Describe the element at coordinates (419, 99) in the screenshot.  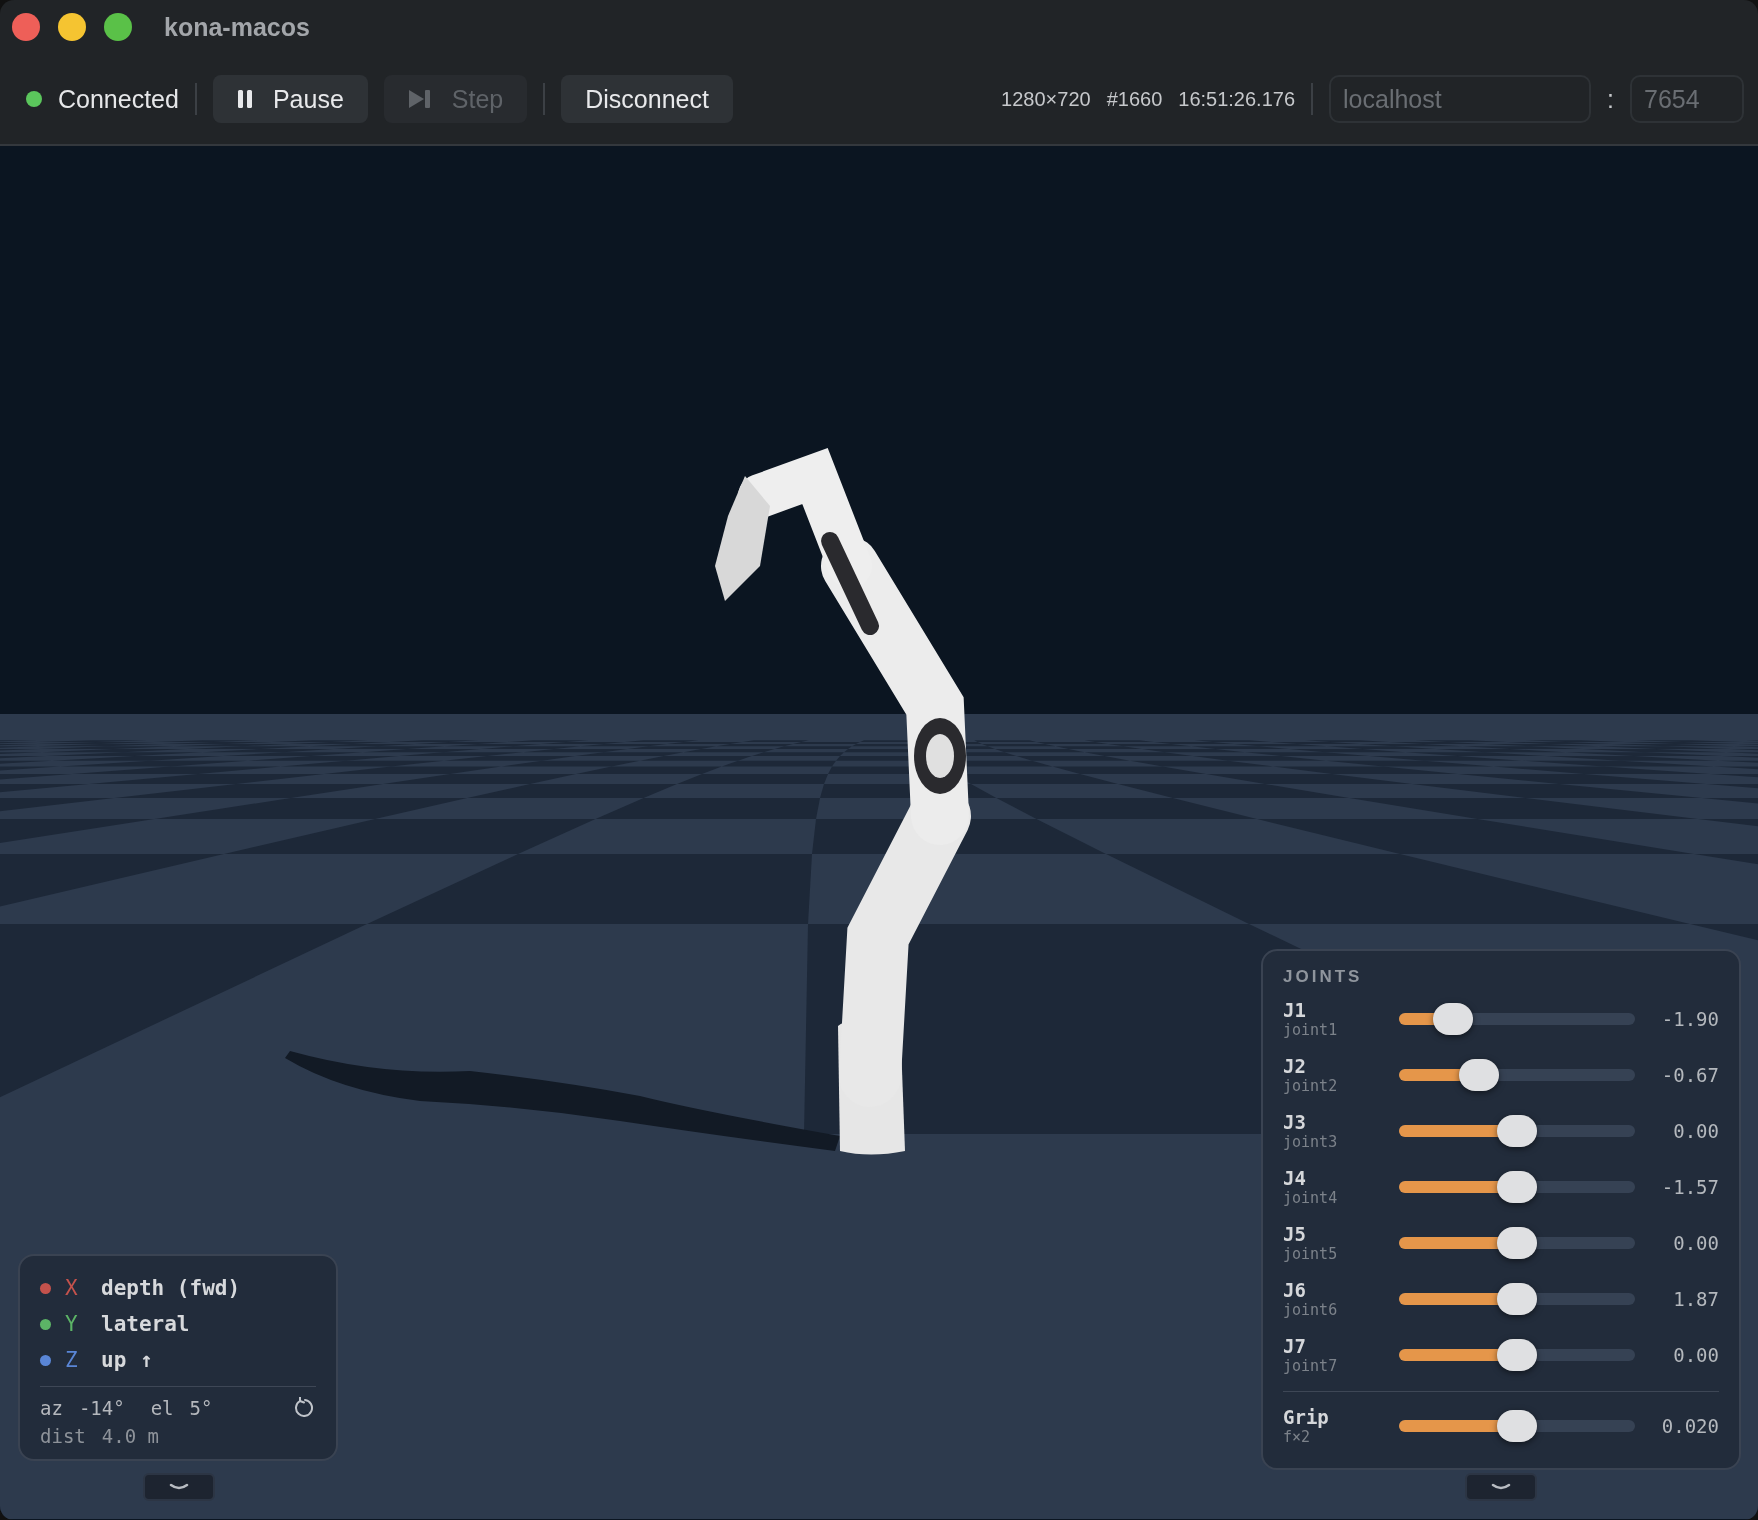
I see `step-forward-icon` at that location.